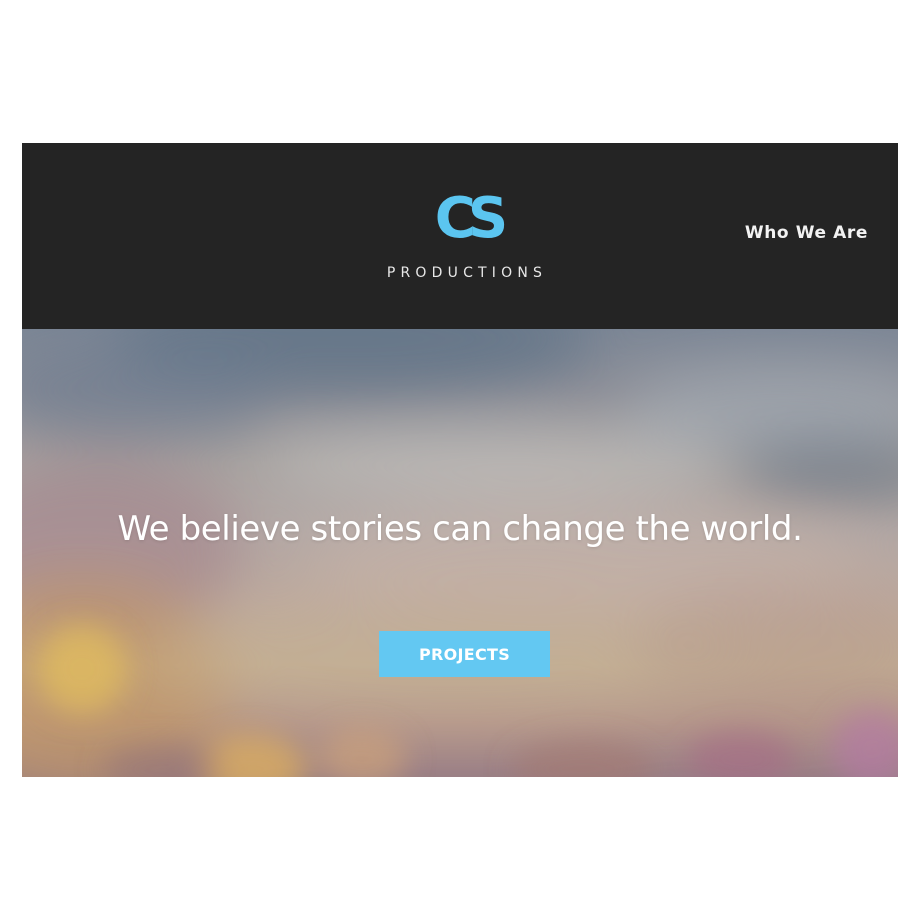 This screenshot has width=920, height=920. Describe the element at coordinates (470, 217) in the screenshot. I see `svg-text: CS` at that location.